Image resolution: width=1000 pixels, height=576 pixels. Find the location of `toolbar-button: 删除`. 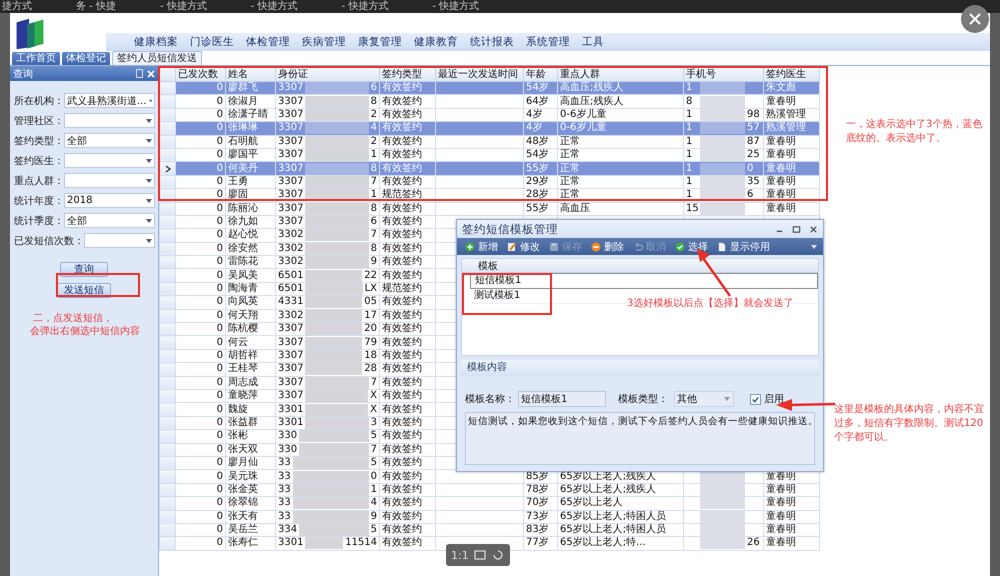

toolbar-button: 删除 is located at coordinates (607, 247).